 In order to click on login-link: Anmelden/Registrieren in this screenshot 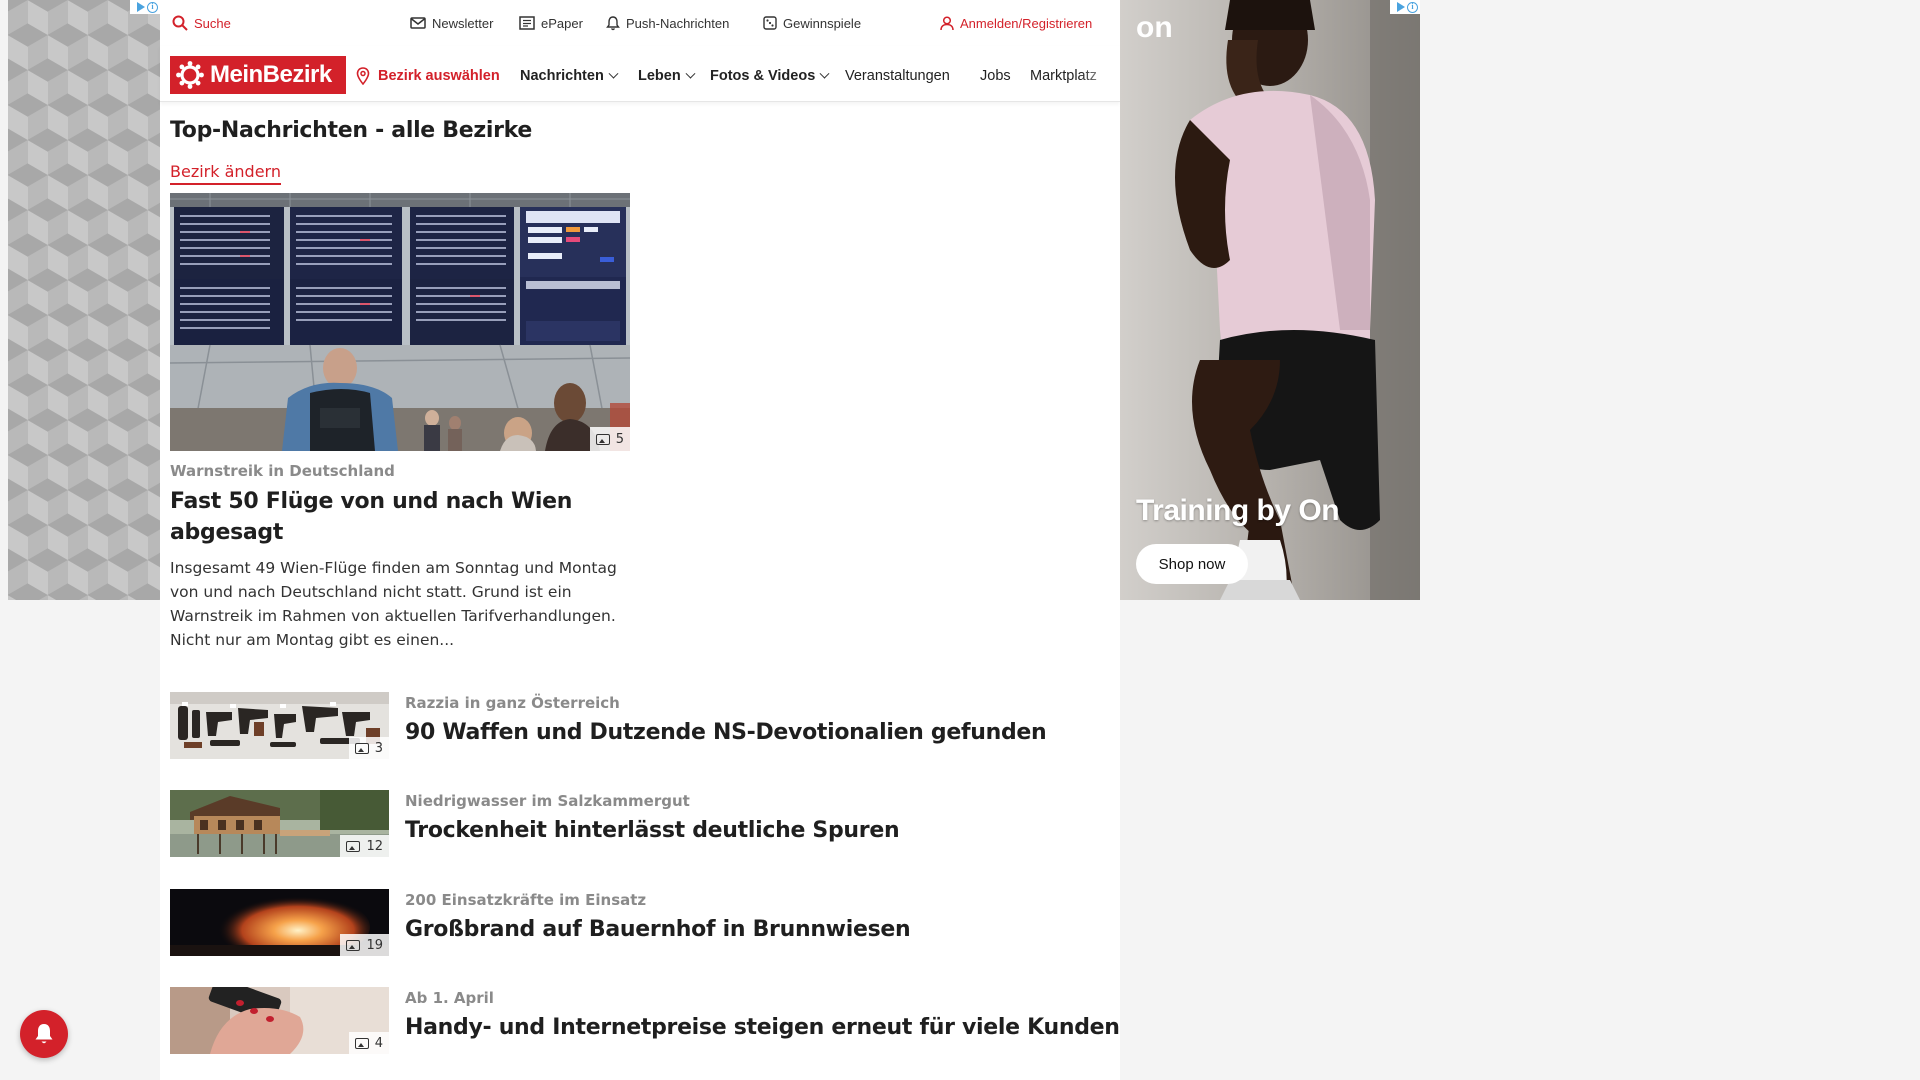, I will do `click(1016, 23)`.